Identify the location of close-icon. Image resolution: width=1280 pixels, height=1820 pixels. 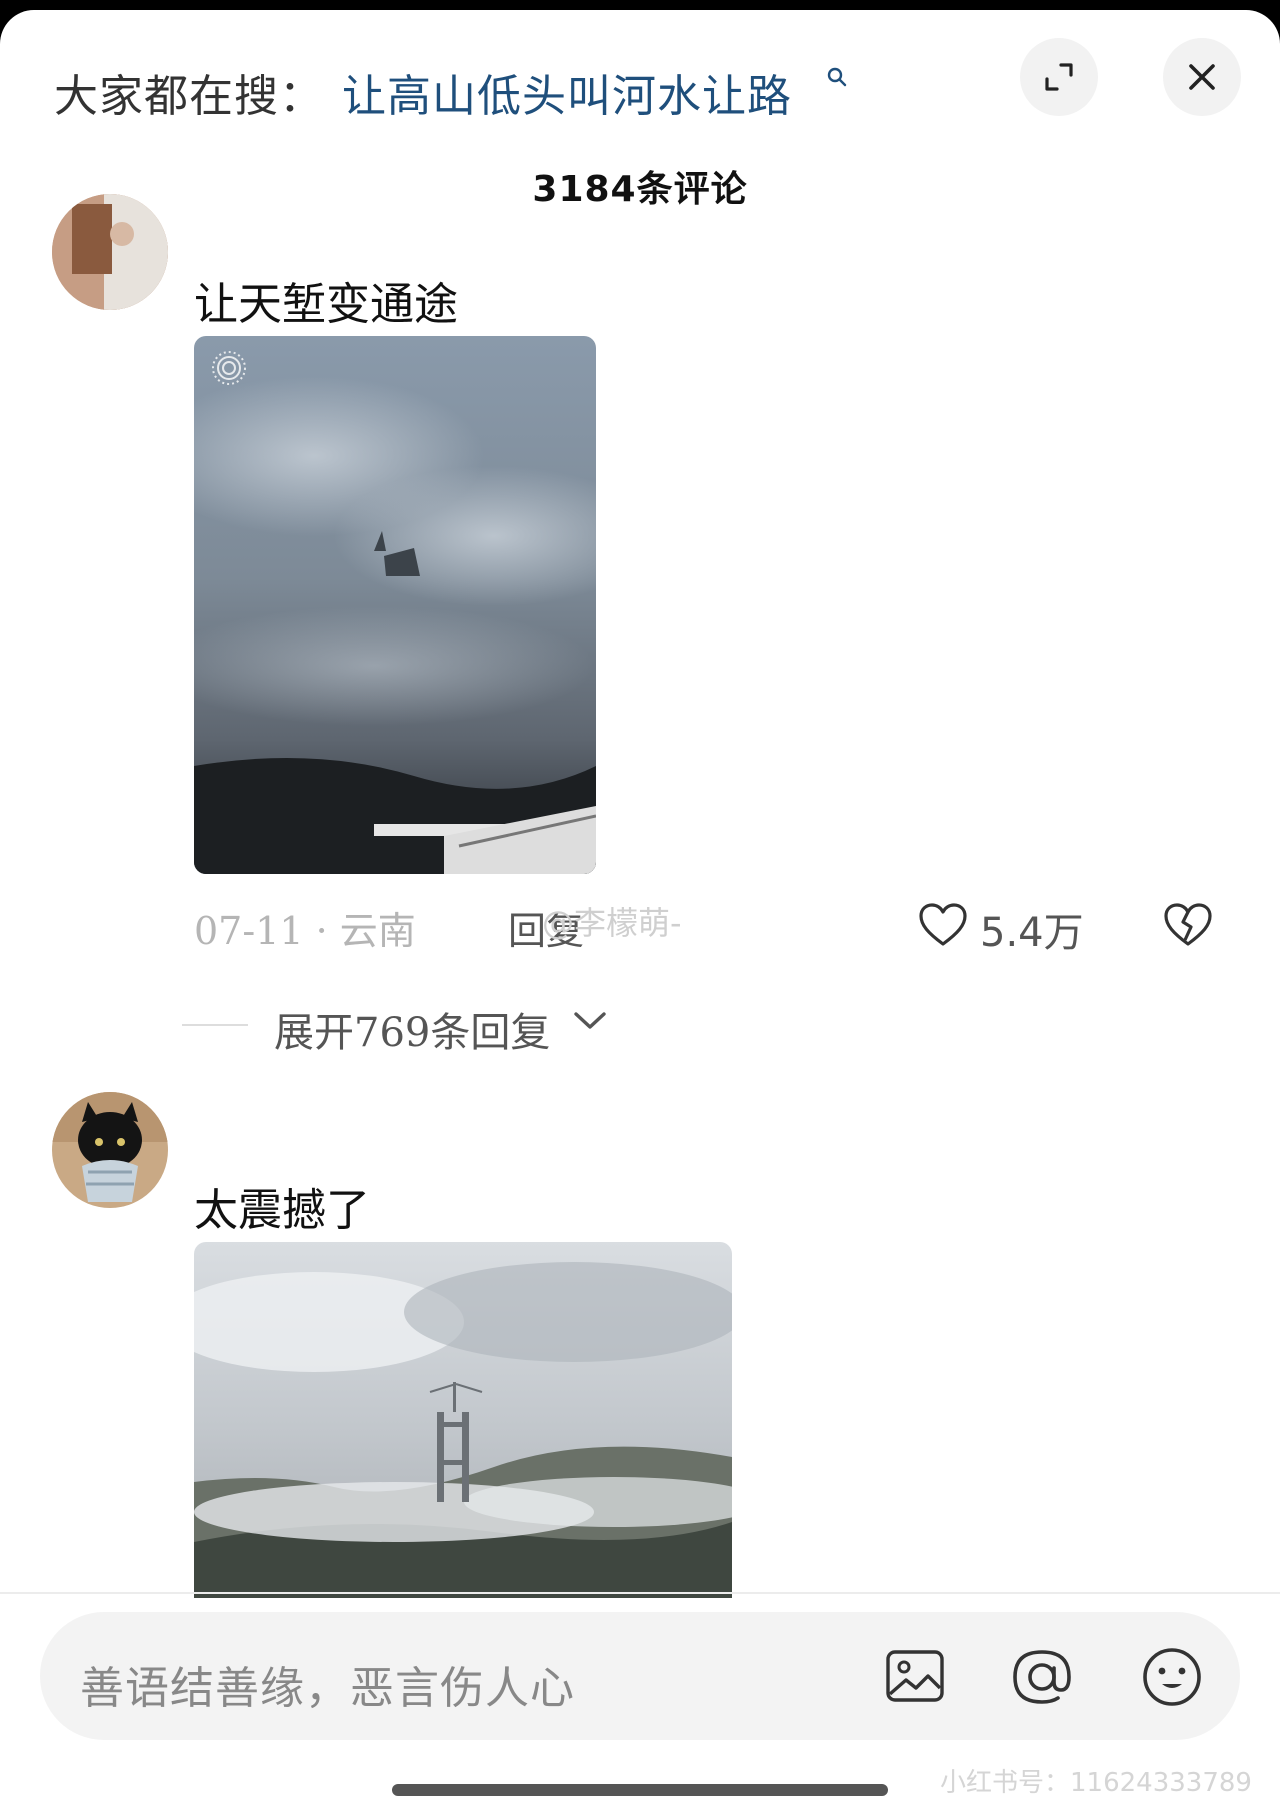
(1202, 77).